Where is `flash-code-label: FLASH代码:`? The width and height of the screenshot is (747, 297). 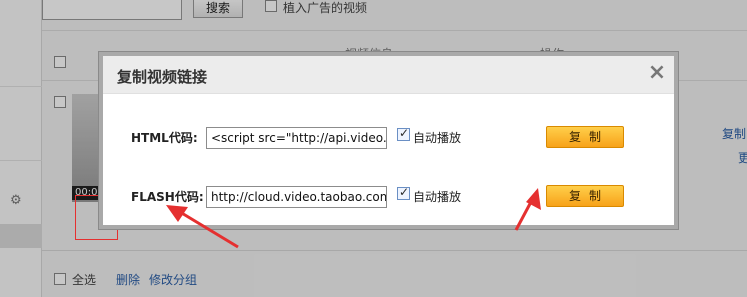 flash-code-label: FLASH代码: is located at coordinates (167, 197).